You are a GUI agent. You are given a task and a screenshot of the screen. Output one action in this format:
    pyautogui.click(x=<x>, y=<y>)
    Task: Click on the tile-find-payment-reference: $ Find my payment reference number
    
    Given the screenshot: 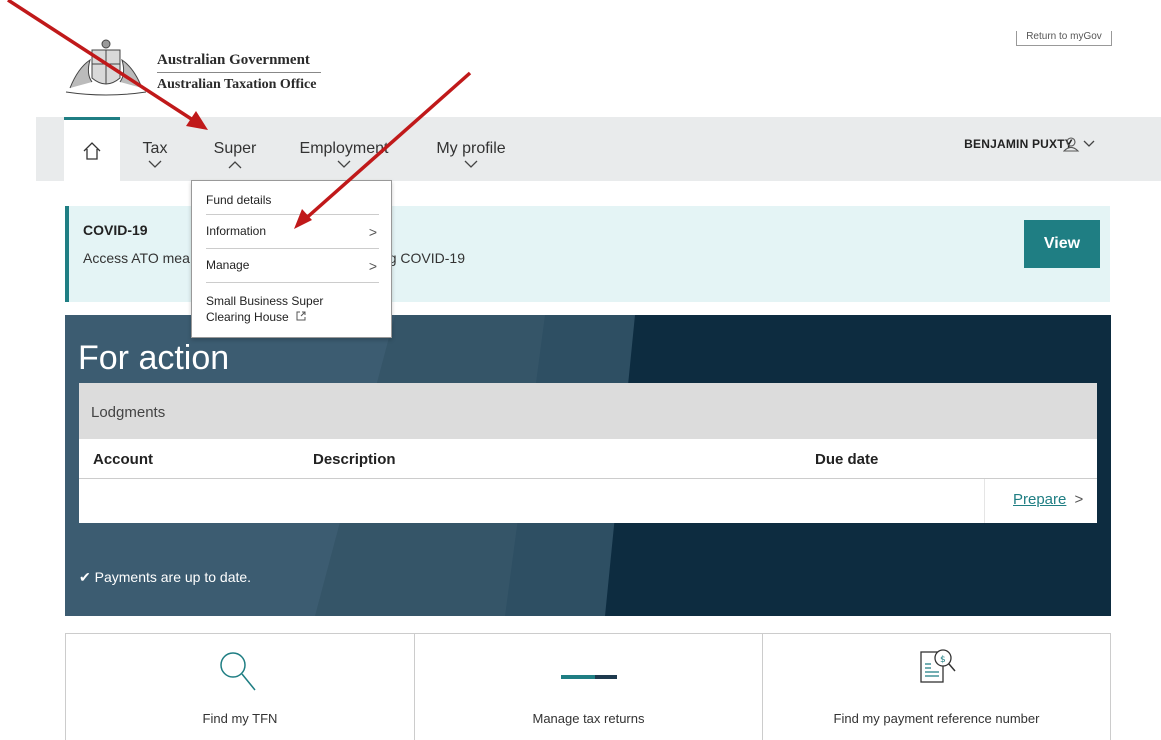 What is the action you would take?
    pyautogui.click(x=936, y=687)
    